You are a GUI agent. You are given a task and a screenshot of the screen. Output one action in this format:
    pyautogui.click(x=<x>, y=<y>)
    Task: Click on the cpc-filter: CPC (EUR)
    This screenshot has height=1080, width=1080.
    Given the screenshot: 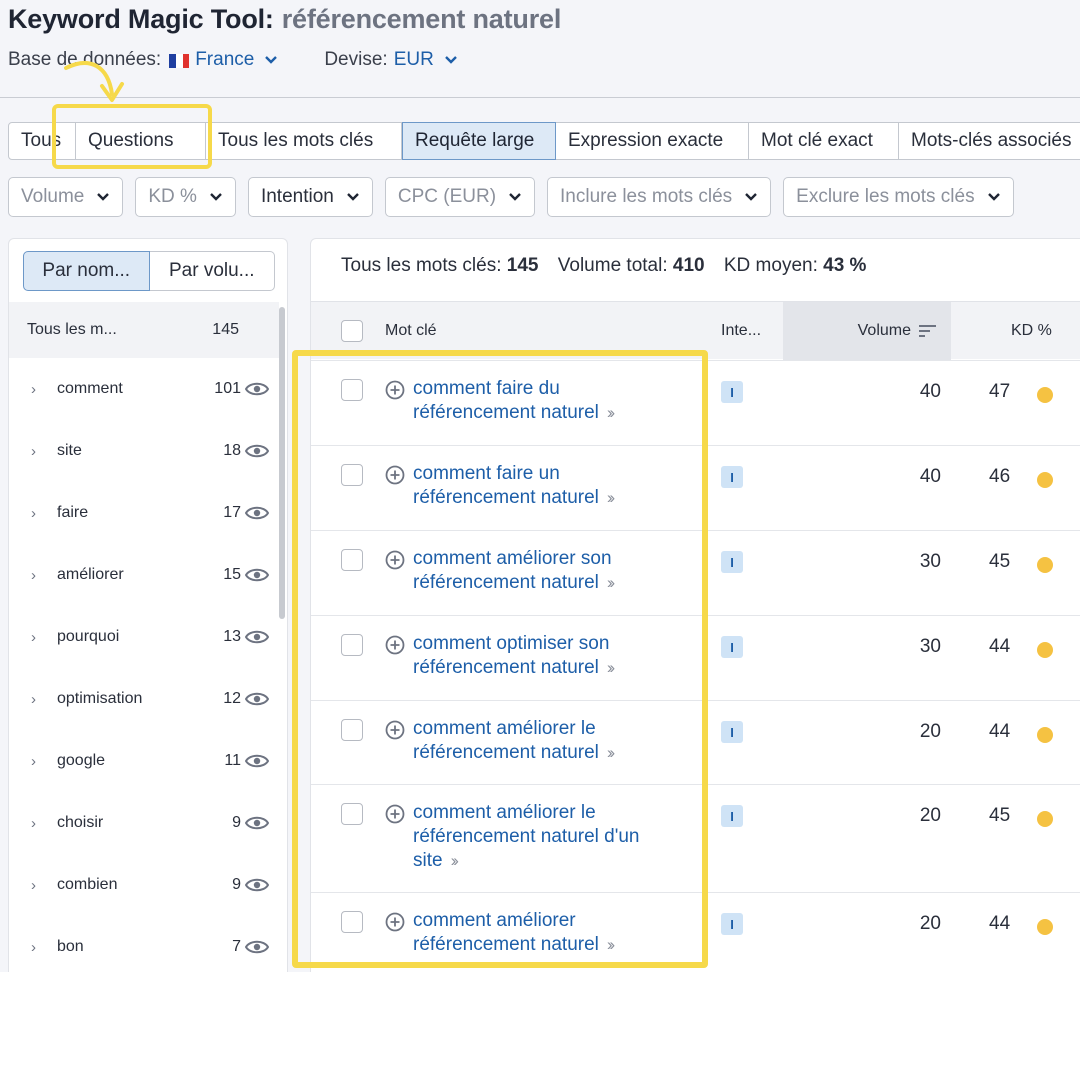 What is the action you would take?
    pyautogui.click(x=460, y=197)
    